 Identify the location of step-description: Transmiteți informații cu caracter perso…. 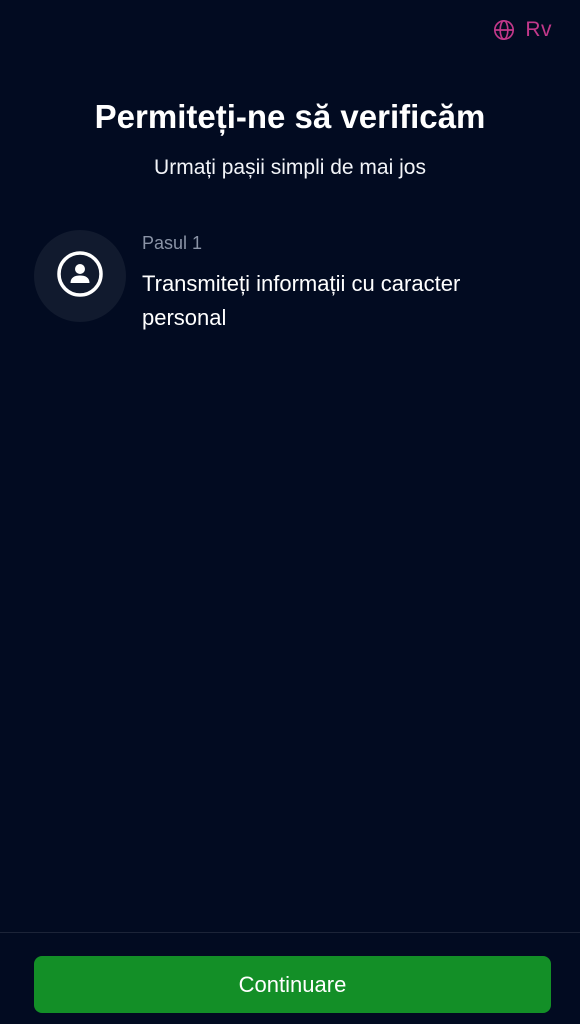
(301, 300).